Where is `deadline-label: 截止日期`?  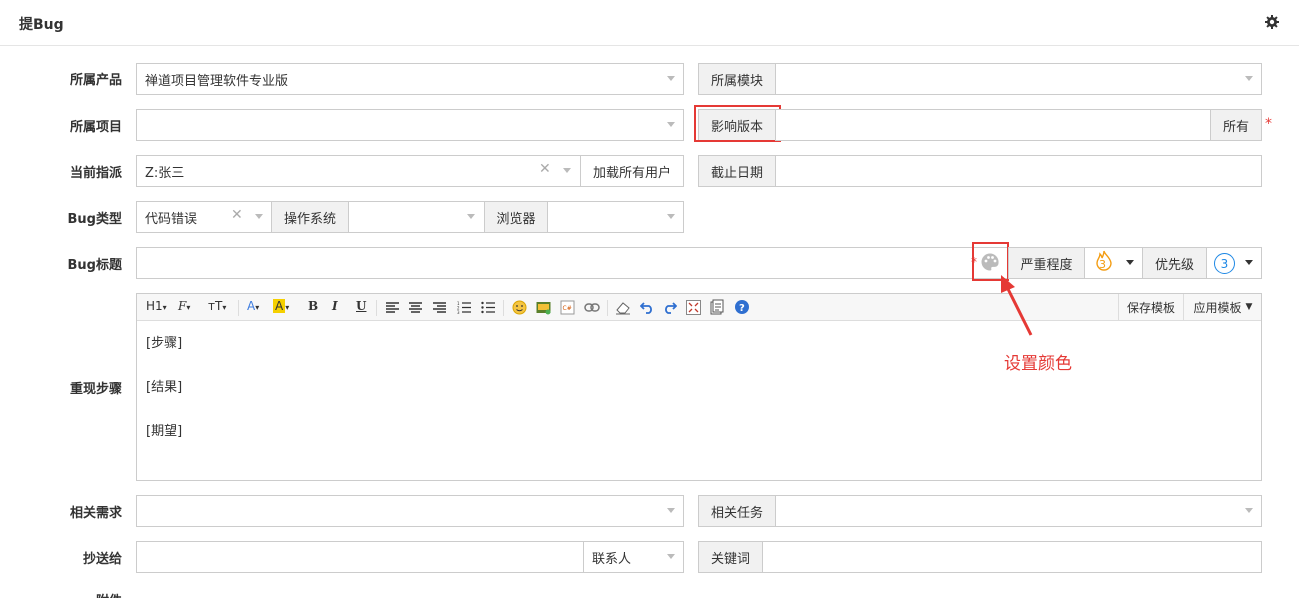 deadline-label: 截止日期 is located at coordinates (737, 171).